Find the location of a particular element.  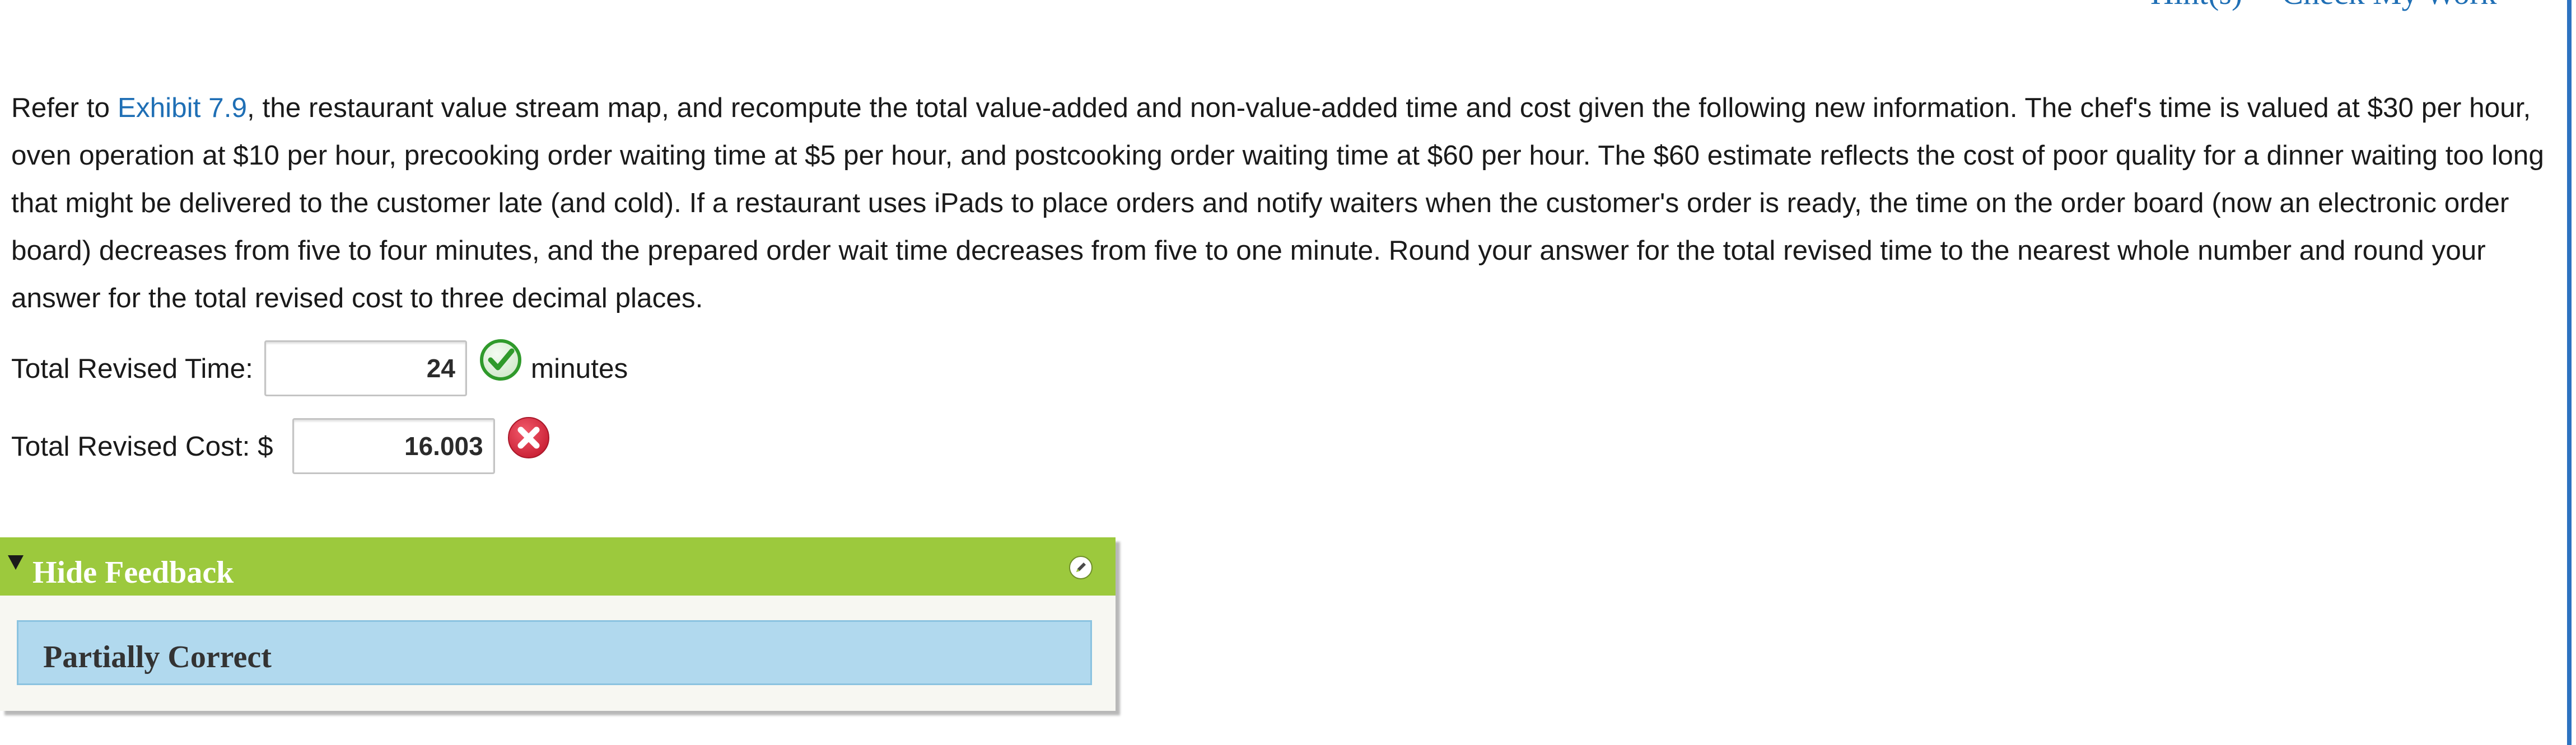

total-revised-cost-row: Total Revised Cost: $ is located at coordinates (281, 446).